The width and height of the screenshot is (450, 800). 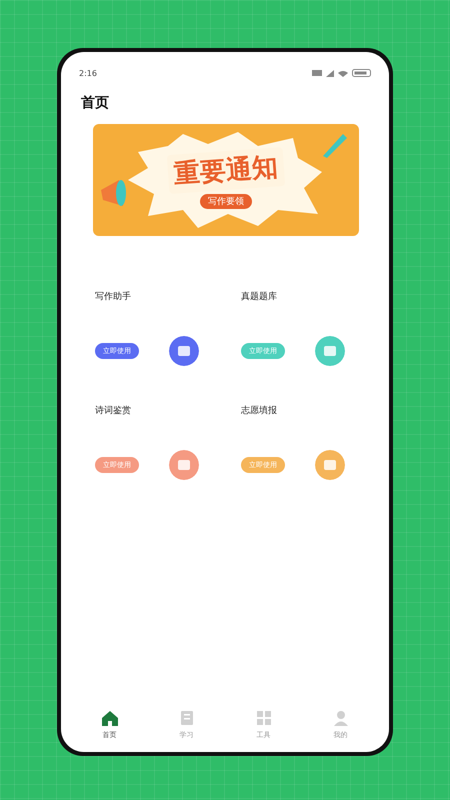 I want to click on page-title: 首页, so click(x=95, y=103).